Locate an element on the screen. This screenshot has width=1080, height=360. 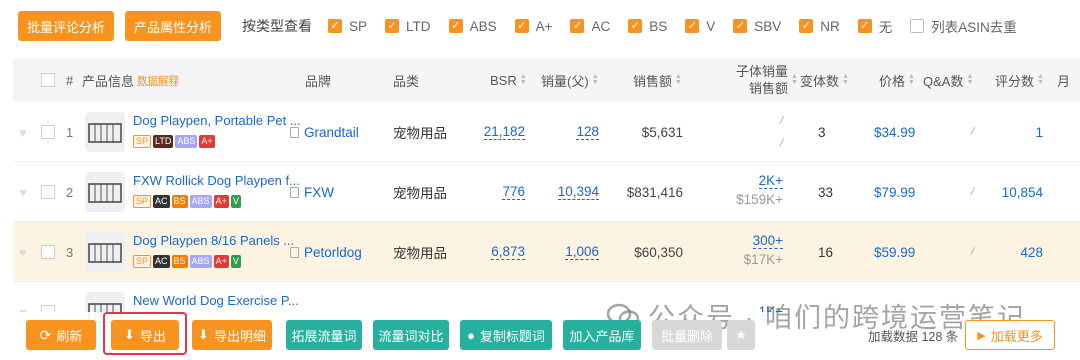
product-tags: SP AC BS ABS A+ V is located at coordinates (188, 201).